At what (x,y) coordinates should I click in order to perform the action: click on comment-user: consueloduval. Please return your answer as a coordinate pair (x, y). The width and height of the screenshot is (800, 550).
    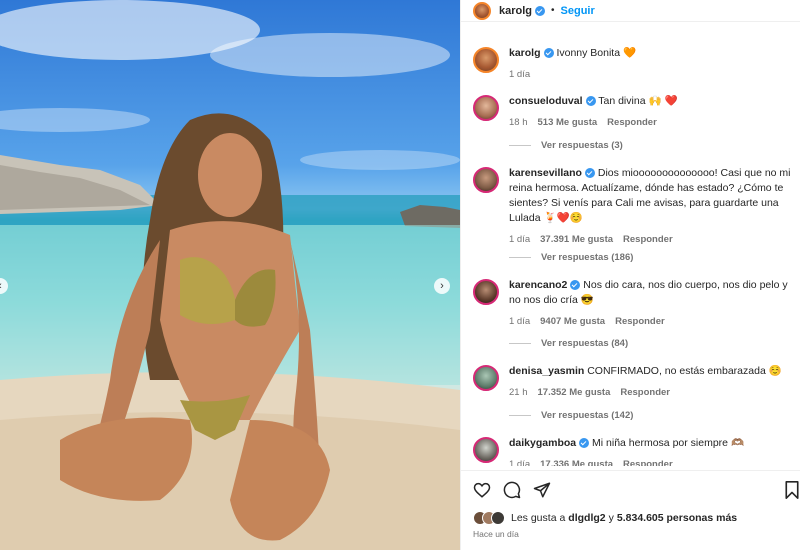
    Looking at the image, I should click on (546, 101).